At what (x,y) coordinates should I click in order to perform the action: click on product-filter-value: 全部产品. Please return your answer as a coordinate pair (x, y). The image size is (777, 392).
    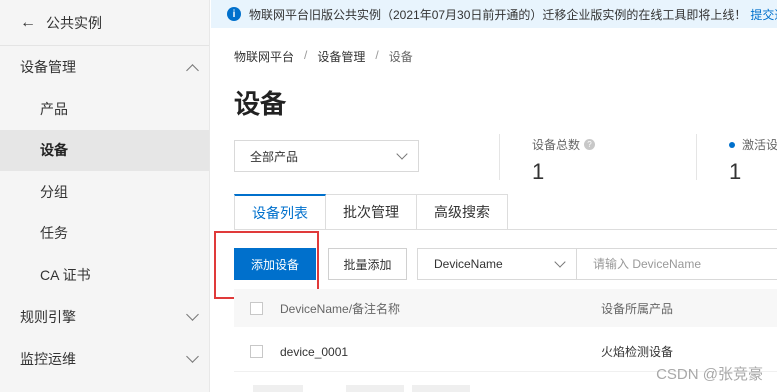
    Looking at the image, I should click on (274, 156).